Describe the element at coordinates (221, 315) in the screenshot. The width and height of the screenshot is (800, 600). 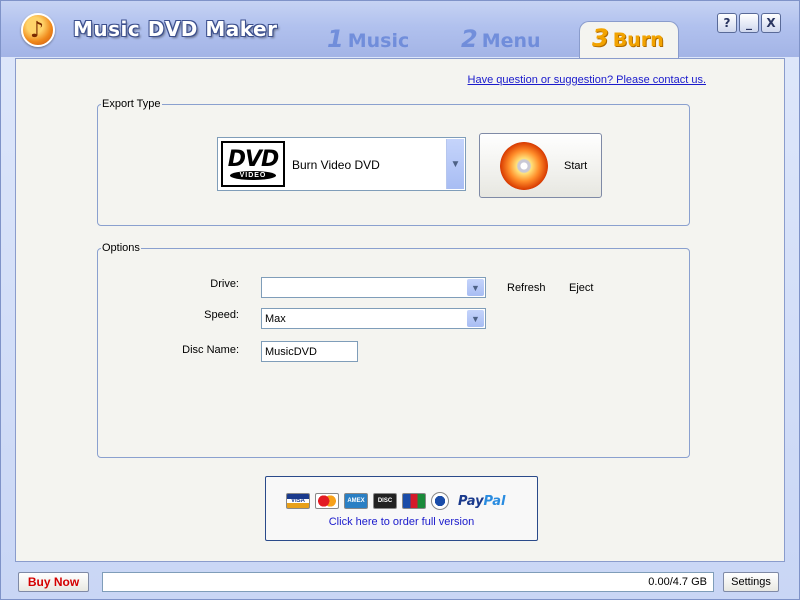
I see `speed-label: Speed:` at that location.